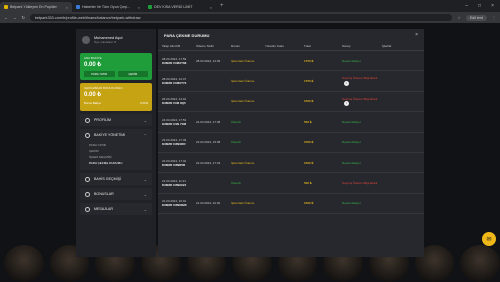  What do you see at coordinates (116, 209) in the screenshot?
I see `menu-messages: MESAJLAR ⌄` at bounding box center [116, 209].